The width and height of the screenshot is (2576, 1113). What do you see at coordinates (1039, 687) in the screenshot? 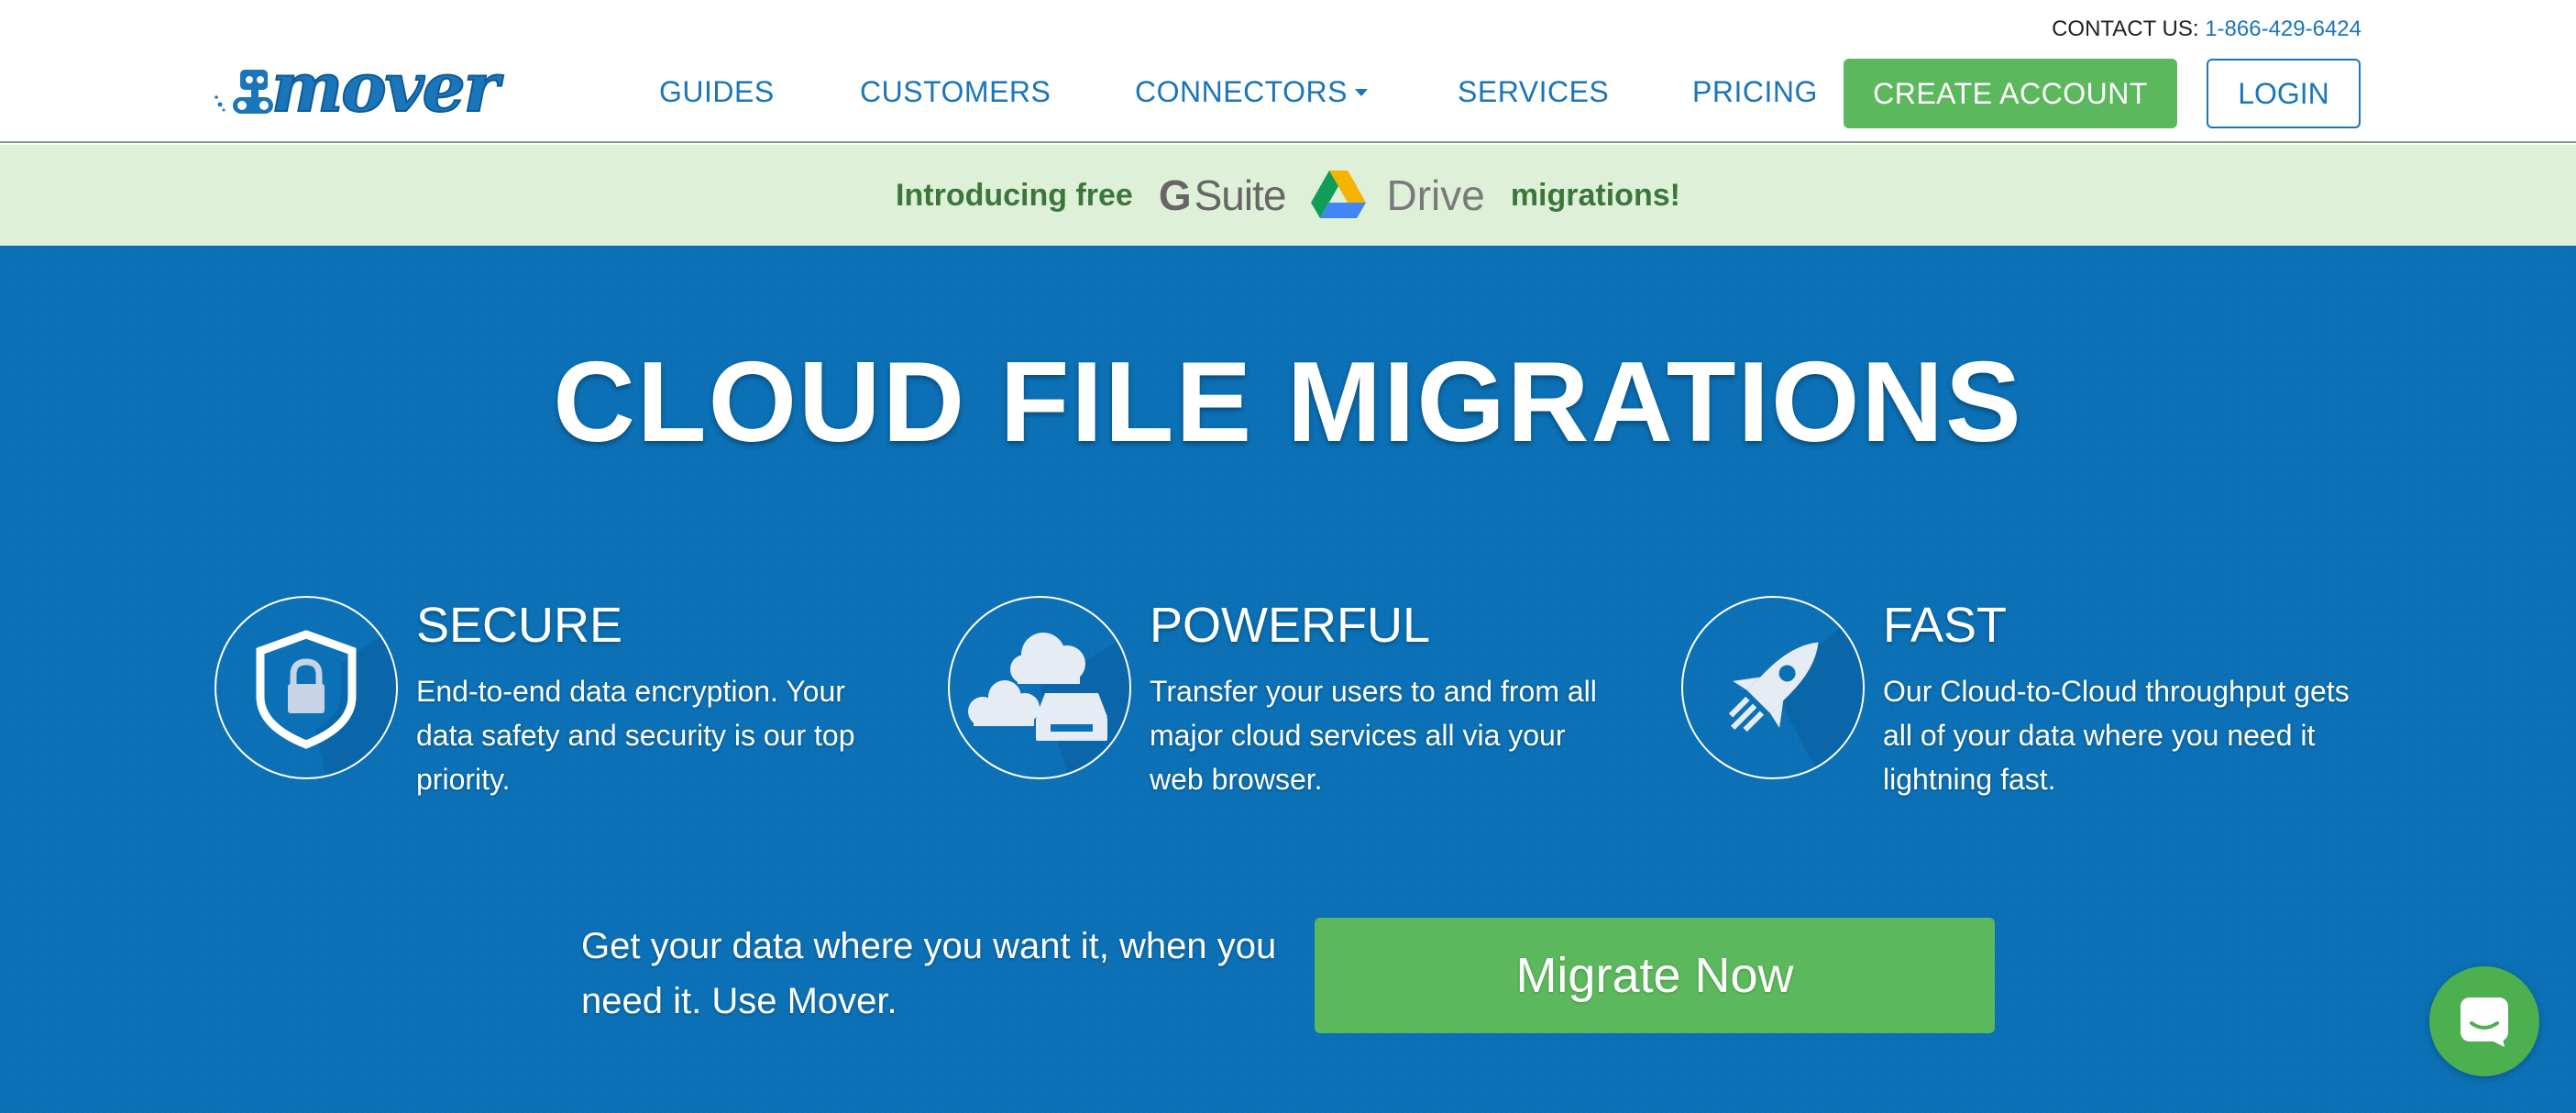
I see `cloud-drive-icon` at bounding box center [1039, 687].